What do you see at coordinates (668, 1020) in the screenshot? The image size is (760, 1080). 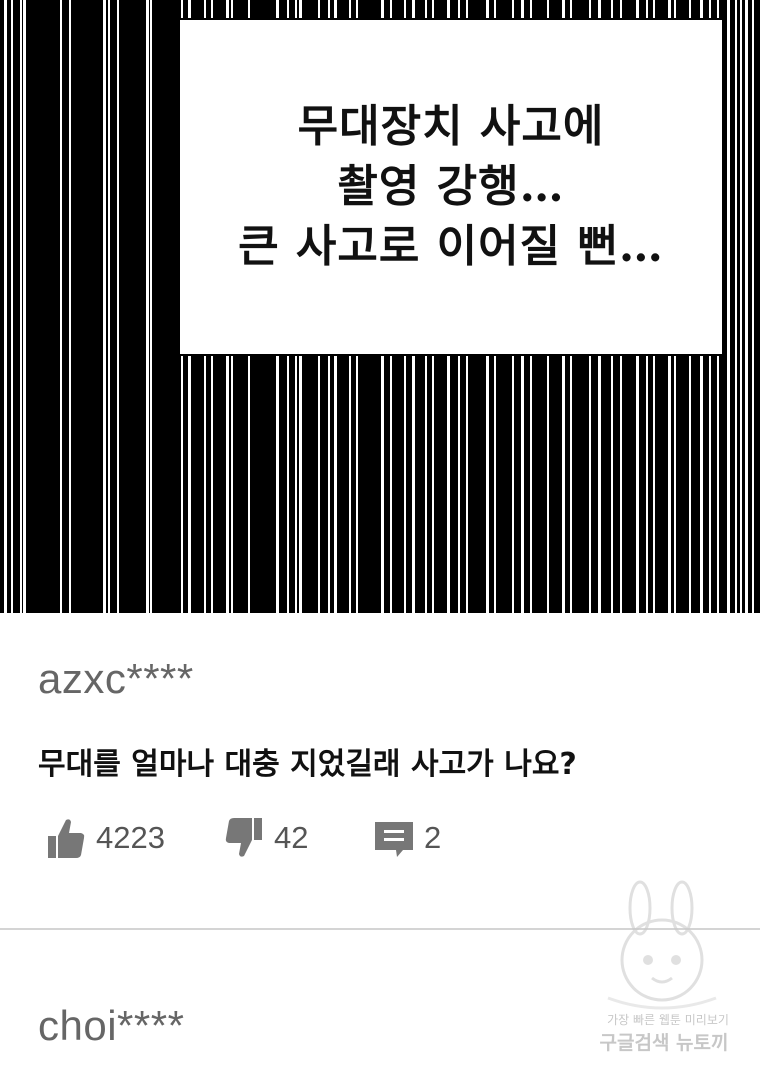 I see `watermark-tagline: 가장 빠른 웹툰 미리보기` at bounding box center [668, 1020].